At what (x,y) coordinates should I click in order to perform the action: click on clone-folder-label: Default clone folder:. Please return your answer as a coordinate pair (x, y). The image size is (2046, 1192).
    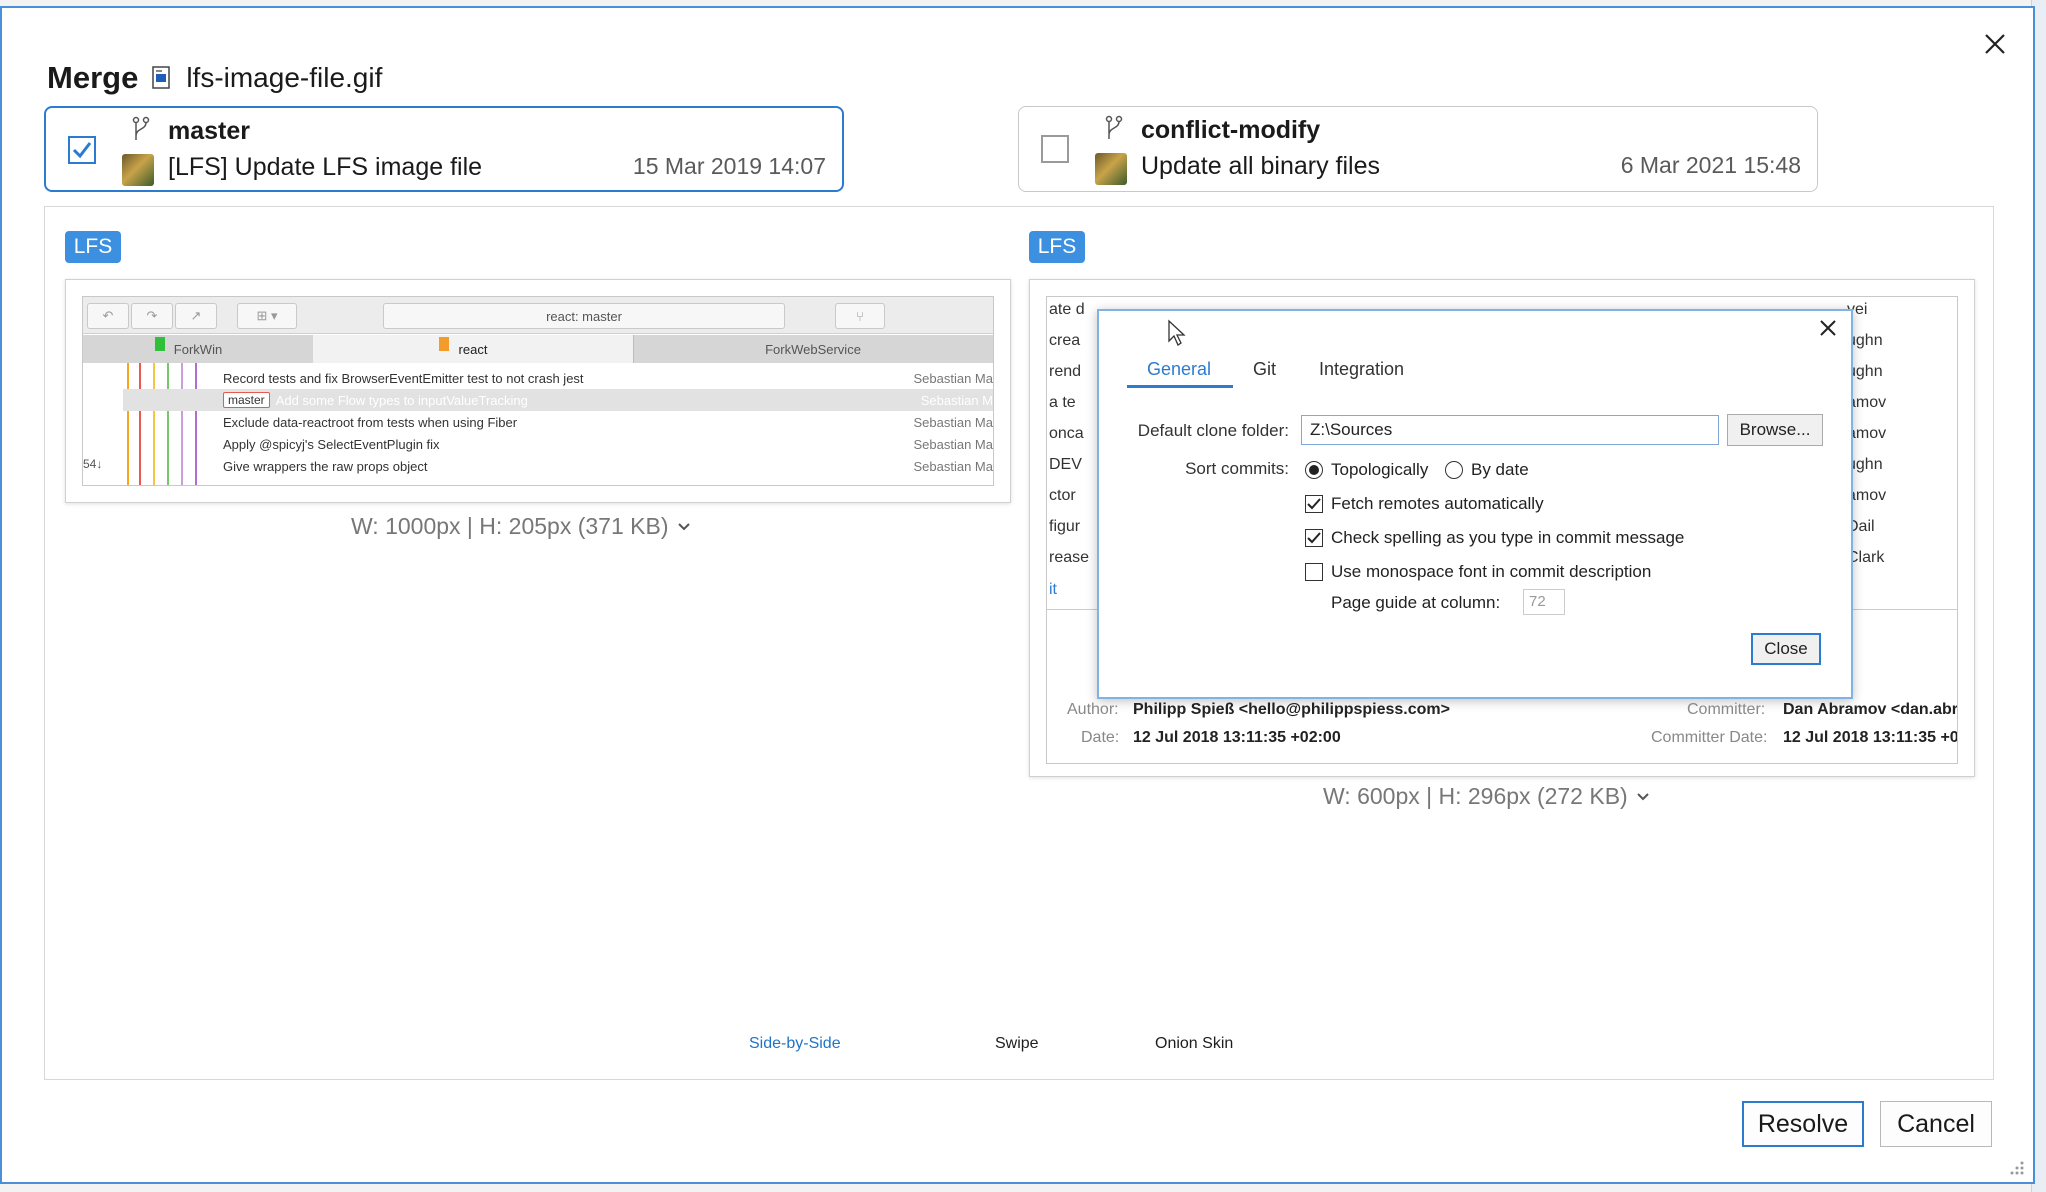
    Looking at the image, I should click on (1213, 430).